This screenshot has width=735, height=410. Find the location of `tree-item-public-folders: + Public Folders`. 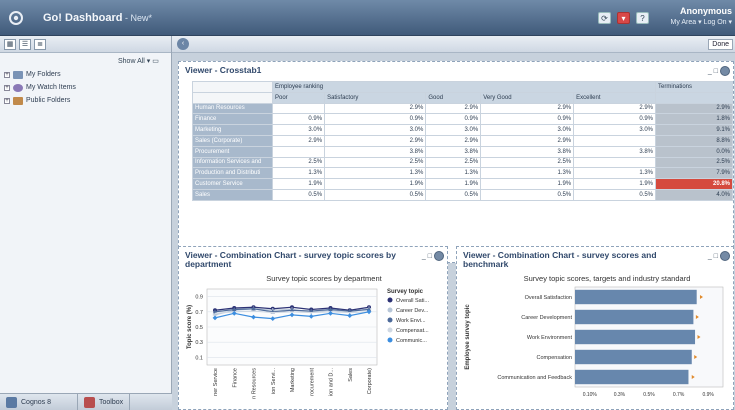

tree-item-public-folders: + Public Folders is located at coordinates (40, 100).